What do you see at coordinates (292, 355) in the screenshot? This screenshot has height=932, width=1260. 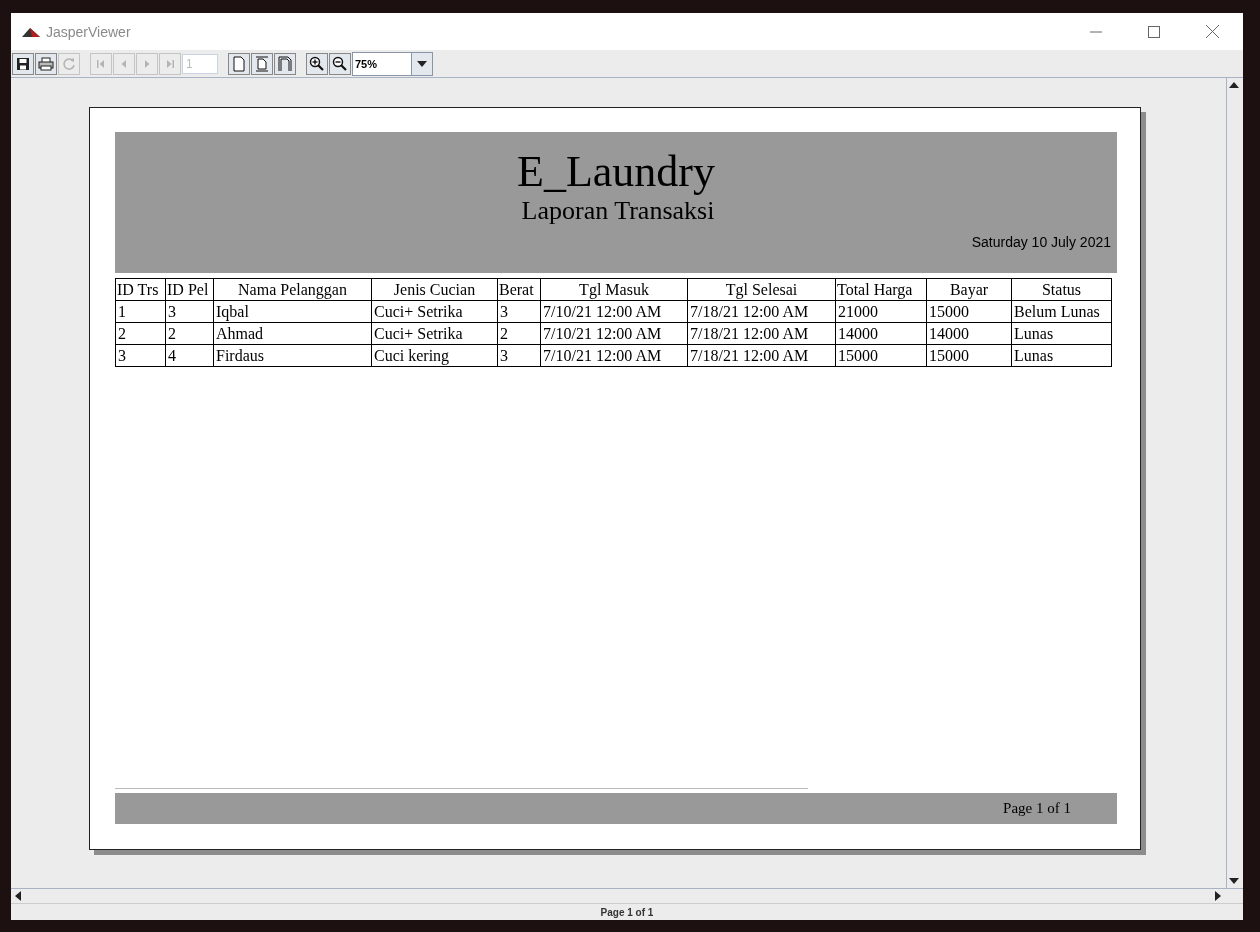 I see `table-cell: Firdaus` at bounding box center [292, 355].